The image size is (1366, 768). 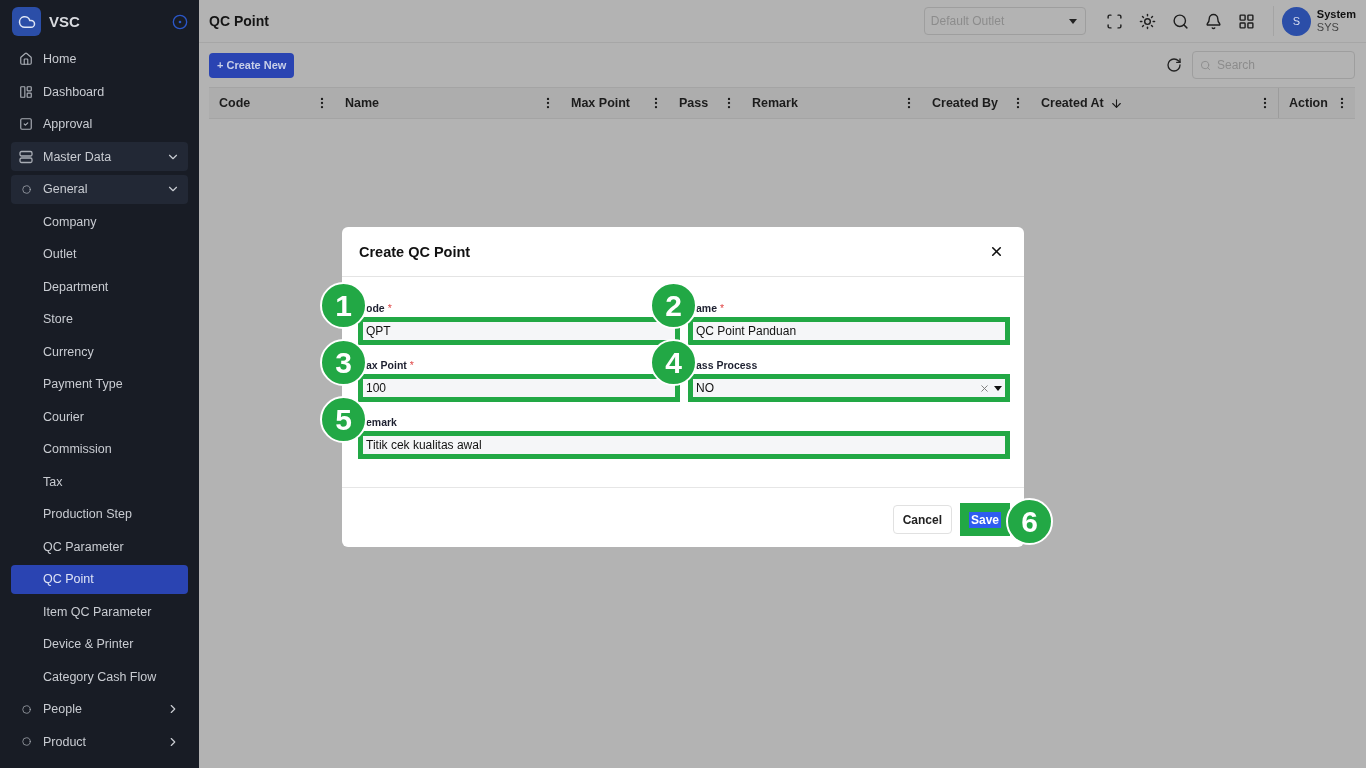 I want to click on nav-item: Store, so click(x=99, y=319).